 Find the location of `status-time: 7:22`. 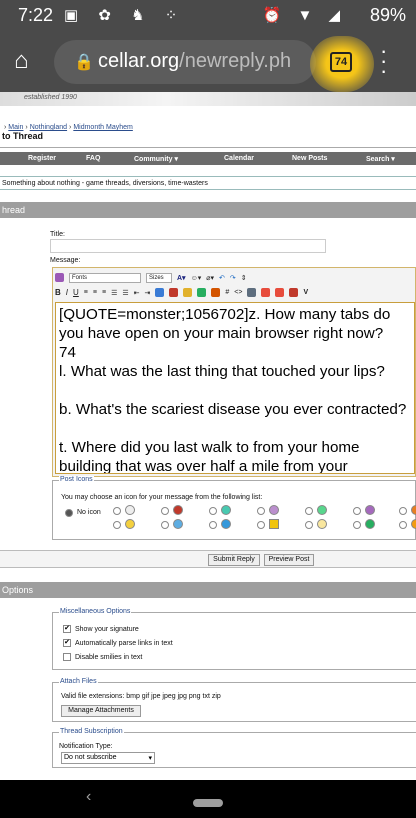

status-time: 7:22 is located at coordinates (36, 15).